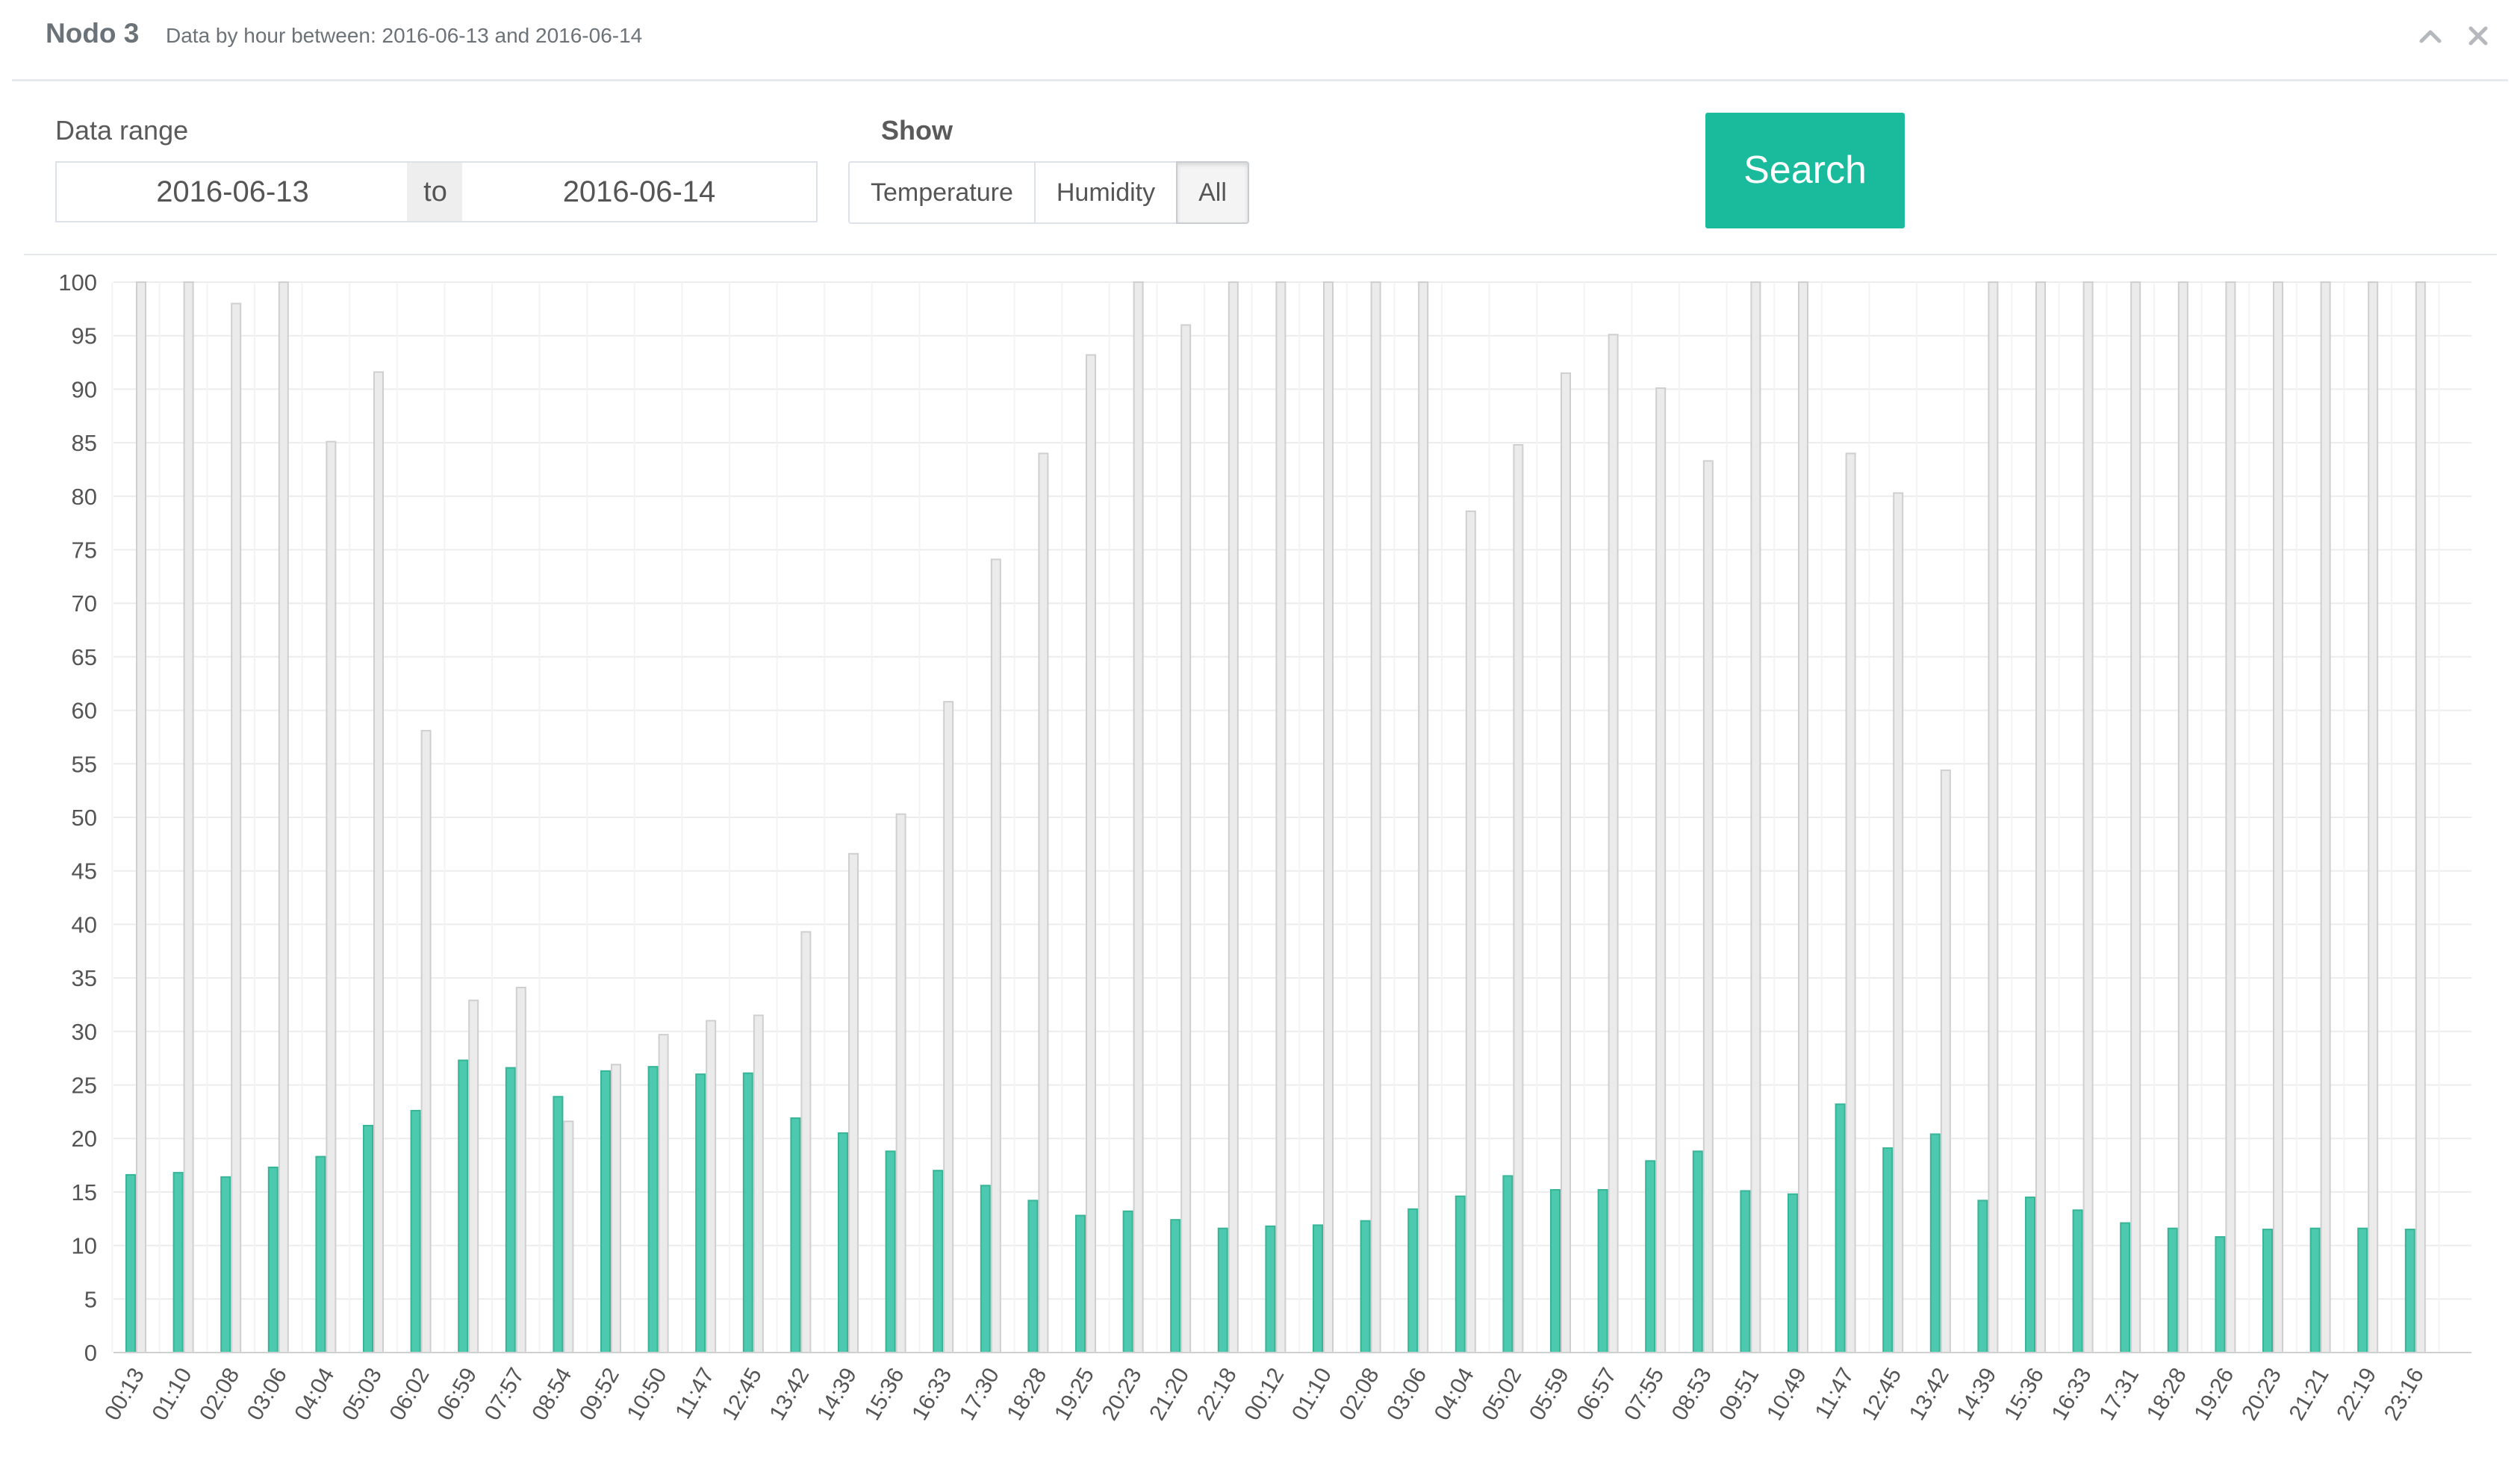 Image resolution: width=2520 pixels, height=1466 pixels. What do you see at coordinates (2024, 1394) in the screenshot?
I see `x-tick-label: 15:36` at bounding box center [2024, 1394].